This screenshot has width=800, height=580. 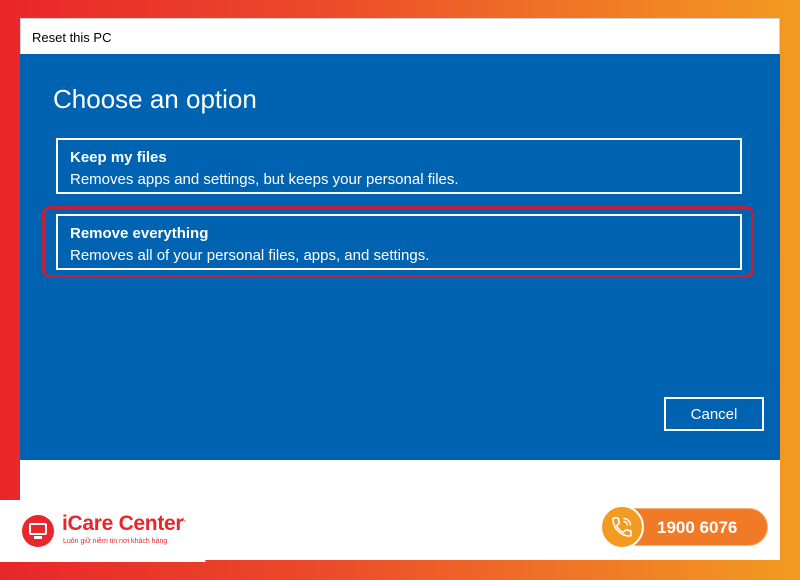 What do you see at coordinates (118, 157) in the screenshot?
I see `option-title: Keep my files` at bounding box center [118, 157].